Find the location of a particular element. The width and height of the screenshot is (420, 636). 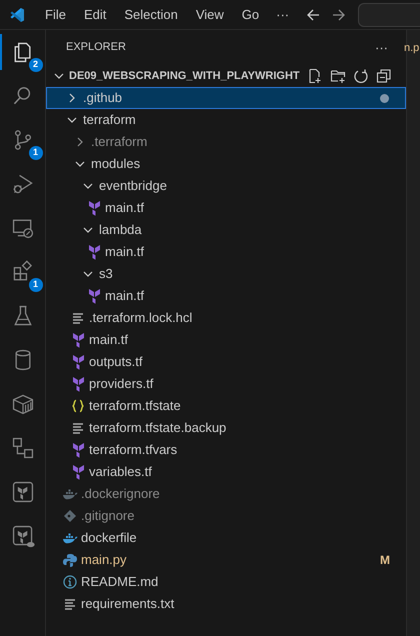

file-name: terraform is located at coordinates (109, 120).